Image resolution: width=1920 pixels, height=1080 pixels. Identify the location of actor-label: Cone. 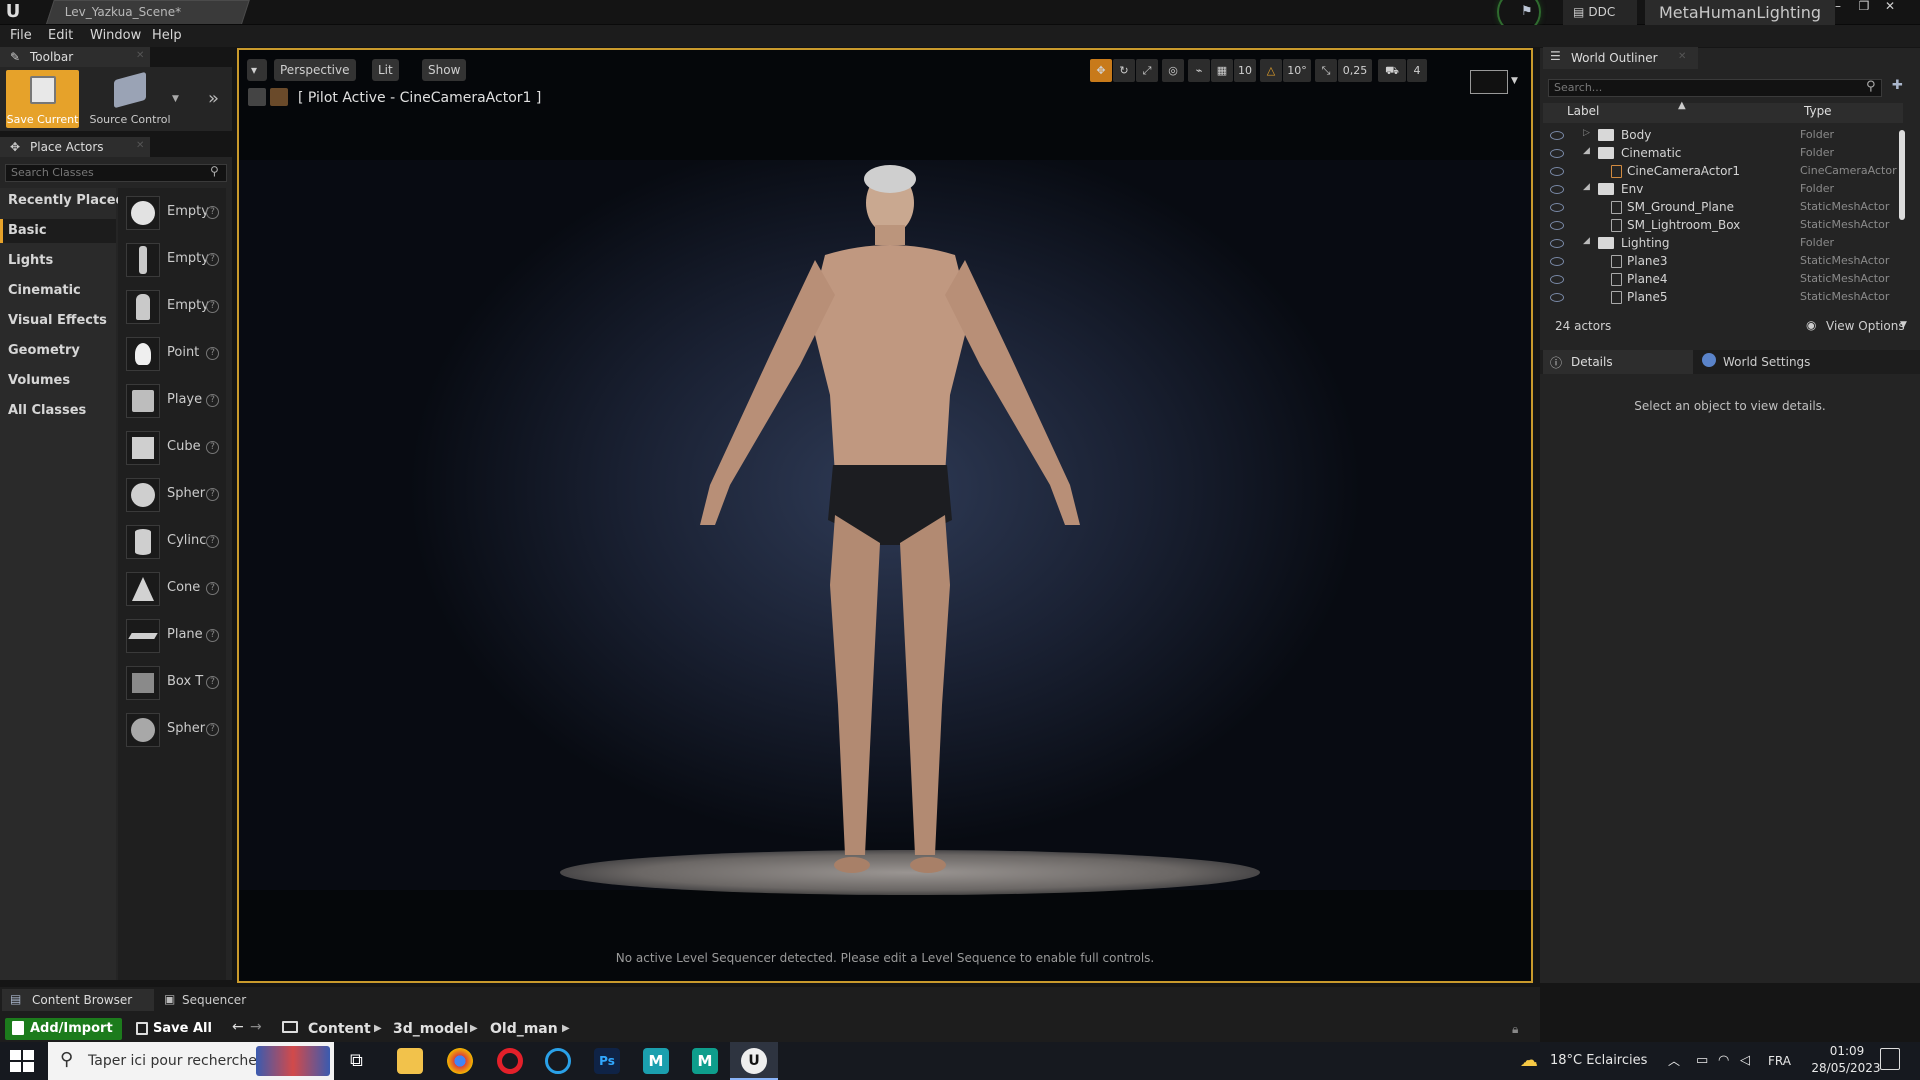
(183, 587).